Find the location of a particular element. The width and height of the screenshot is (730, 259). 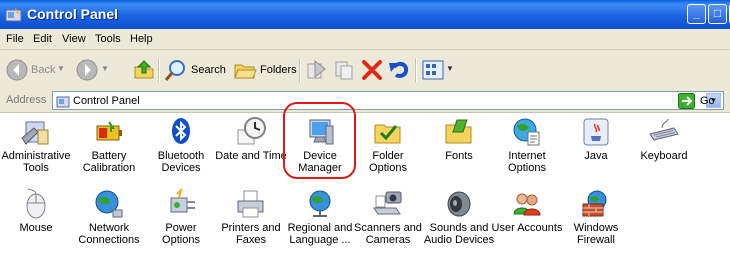

item-label: Fonts is located at coordinates (459, 156).